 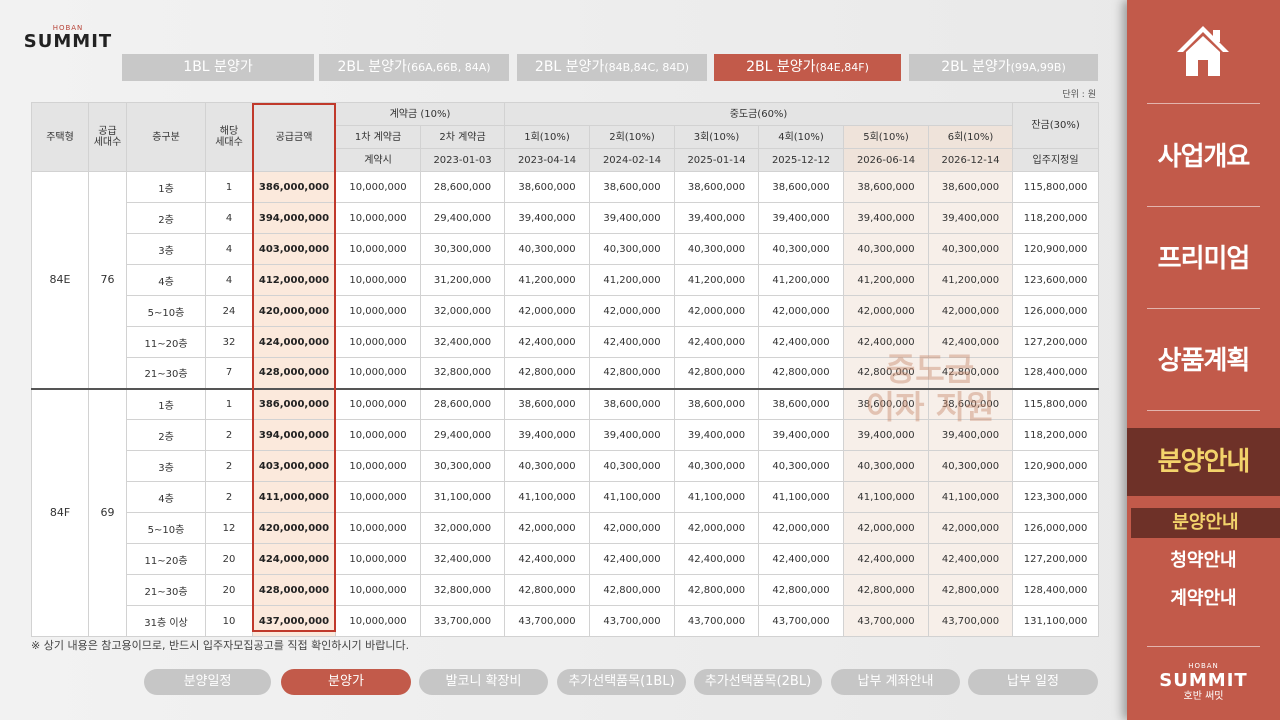 What do you see at coordinates (547, 342) in the screenshot?
I see `cell-middle-1: 42,400,000` at bounding box center [547, 342].